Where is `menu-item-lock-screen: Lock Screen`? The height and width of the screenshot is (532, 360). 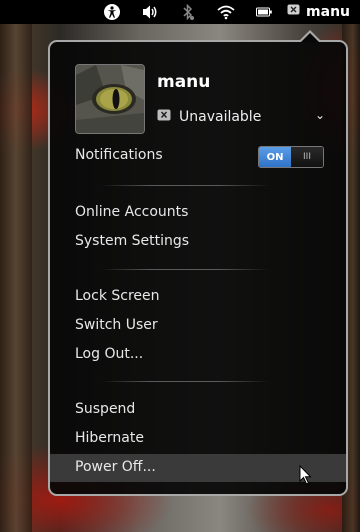
menu-item-lock-screen: Lock Screen is located at coordinates (117, 296).